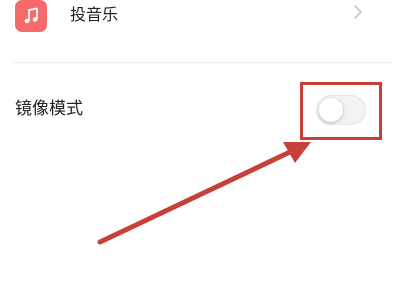  I want to click on music-app-icon, so click(31, 16).